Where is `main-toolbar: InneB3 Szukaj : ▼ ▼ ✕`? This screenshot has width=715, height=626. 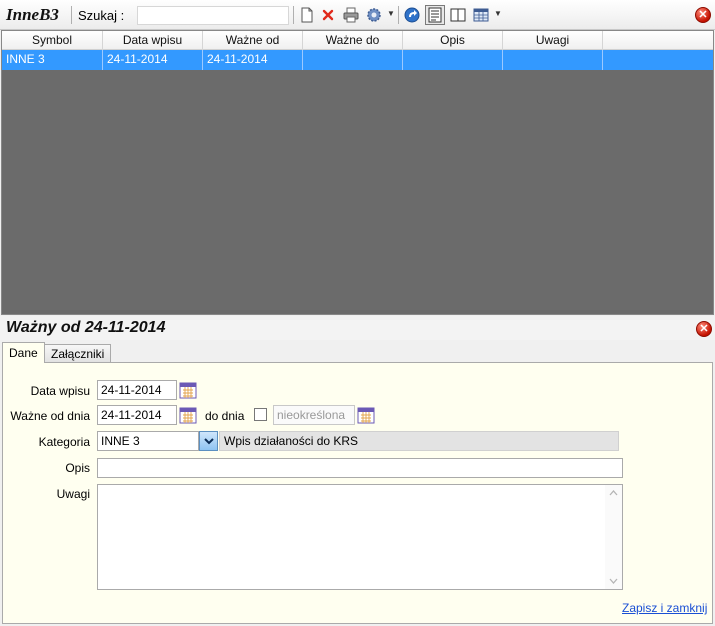 main-toolbar: InneB3 Szukaj : ▼ ▼ ✕ is located at coordinates (357, 15).